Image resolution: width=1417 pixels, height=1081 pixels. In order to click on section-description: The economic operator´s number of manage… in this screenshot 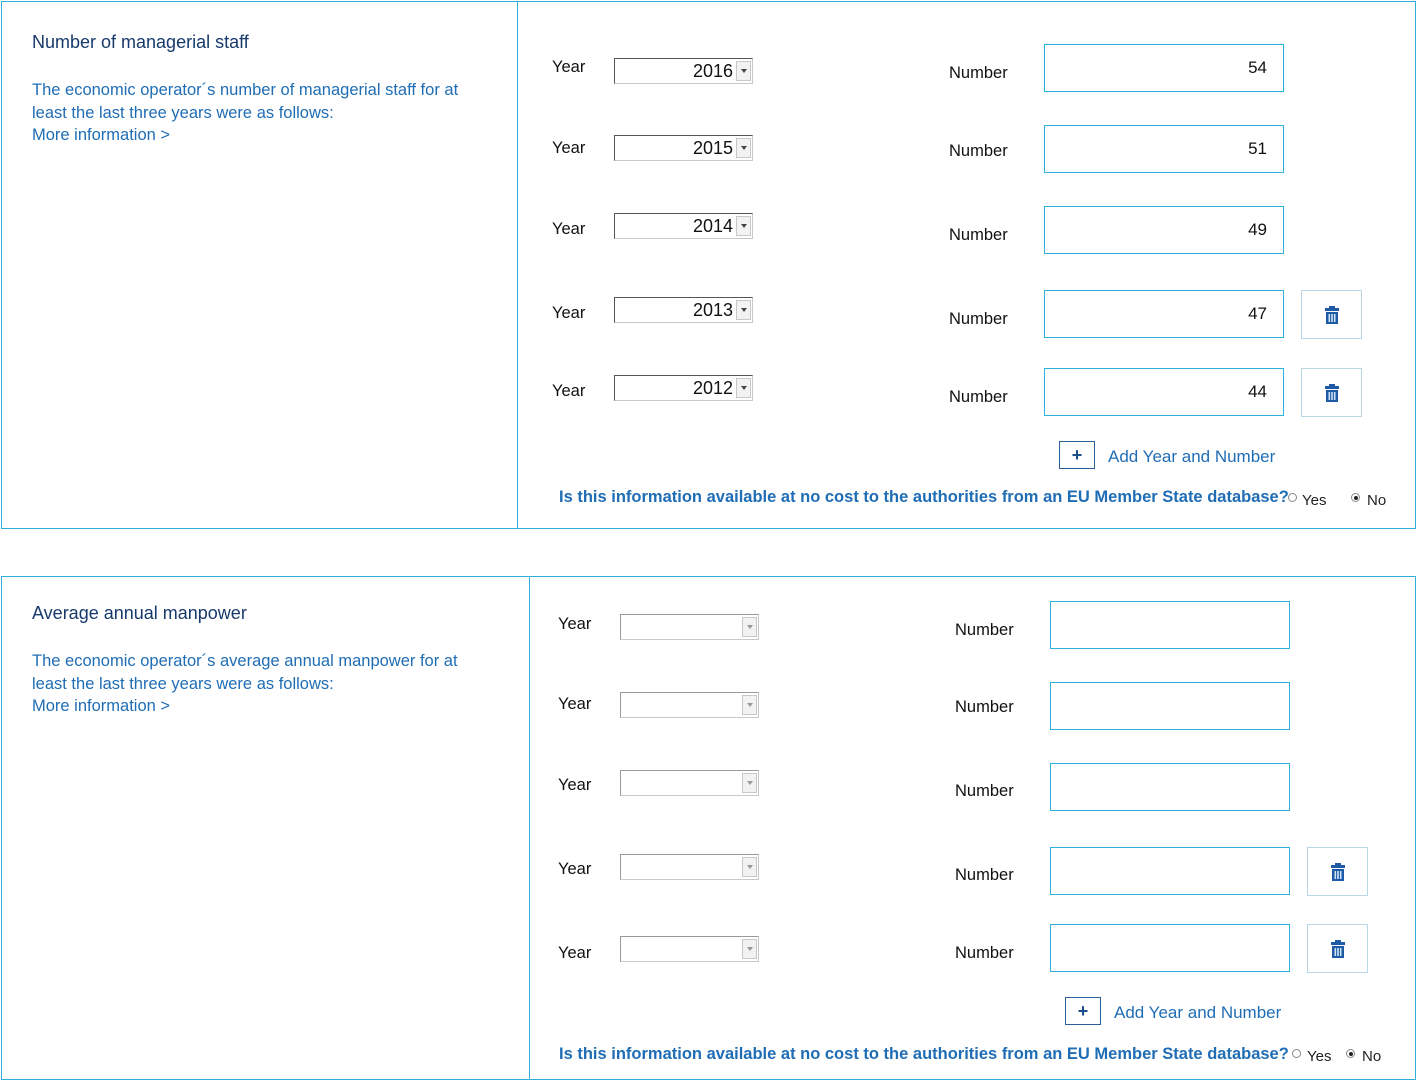, I will do `click(262, 113)`.